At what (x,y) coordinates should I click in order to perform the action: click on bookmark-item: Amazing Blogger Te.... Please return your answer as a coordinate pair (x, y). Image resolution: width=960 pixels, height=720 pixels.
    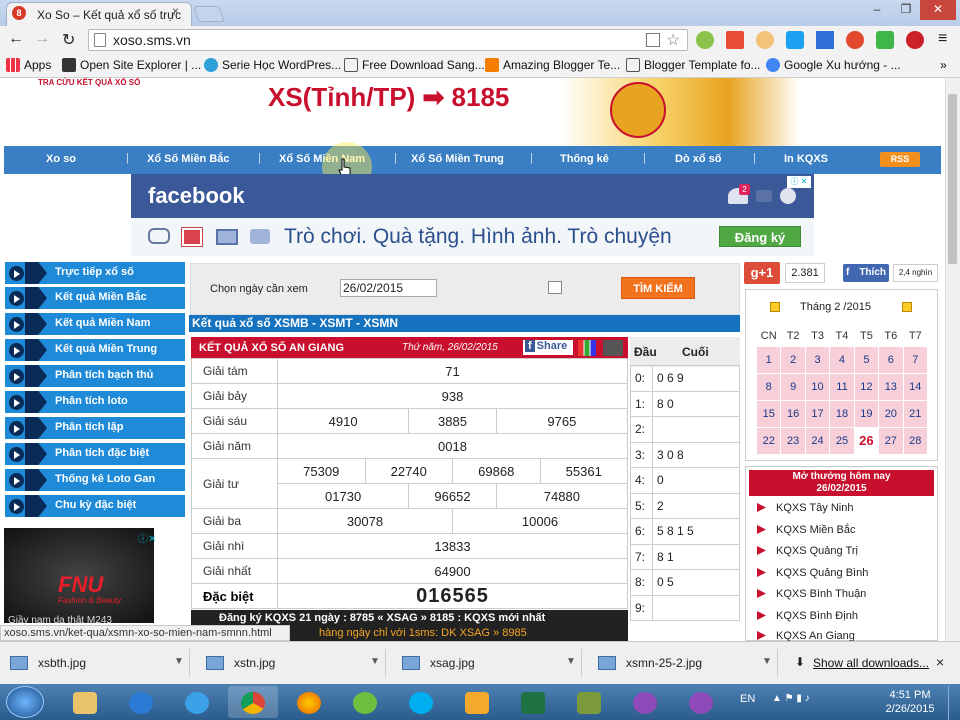
    Looking at the image, I should click on (552, 65).